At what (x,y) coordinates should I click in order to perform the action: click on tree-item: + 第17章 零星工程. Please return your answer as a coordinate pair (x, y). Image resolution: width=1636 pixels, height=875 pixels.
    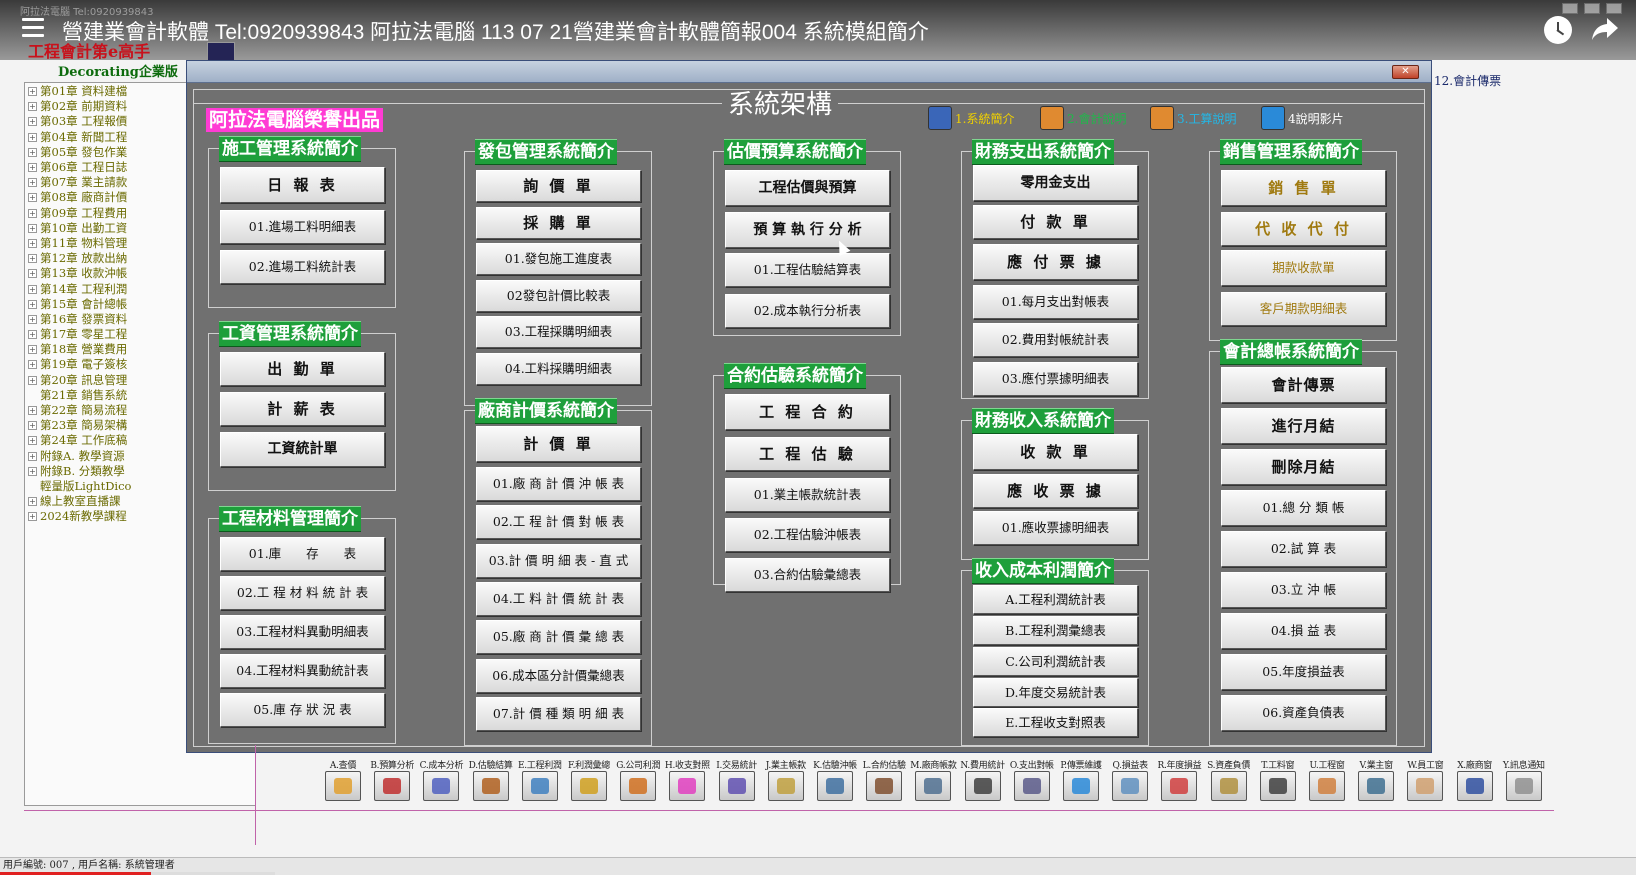
    Looking at the image, I should click on (79, 334).